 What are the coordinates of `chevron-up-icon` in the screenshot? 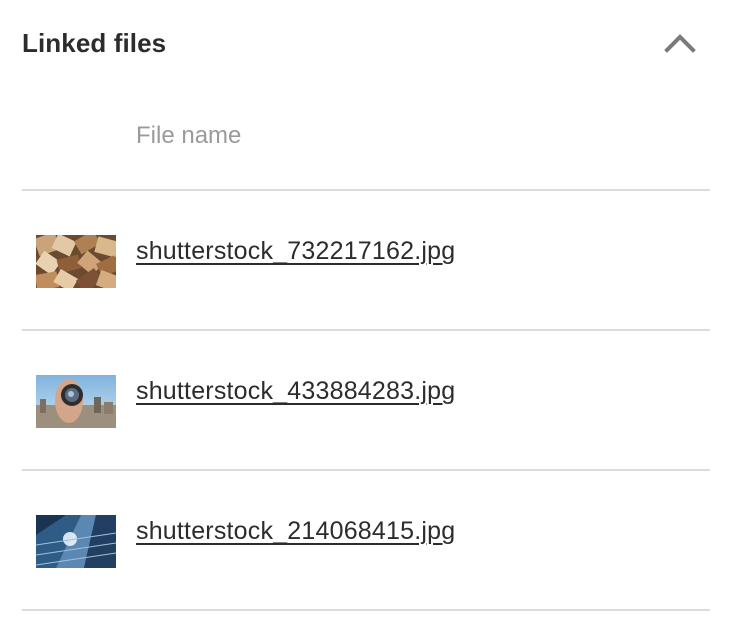 It's located at (680, 43).